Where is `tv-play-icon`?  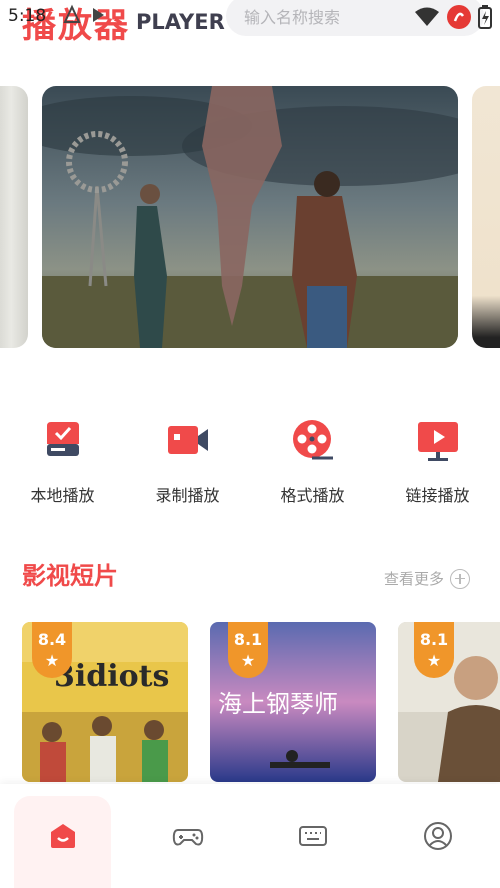 tv-play-icon is located at coordinates (437, 441).